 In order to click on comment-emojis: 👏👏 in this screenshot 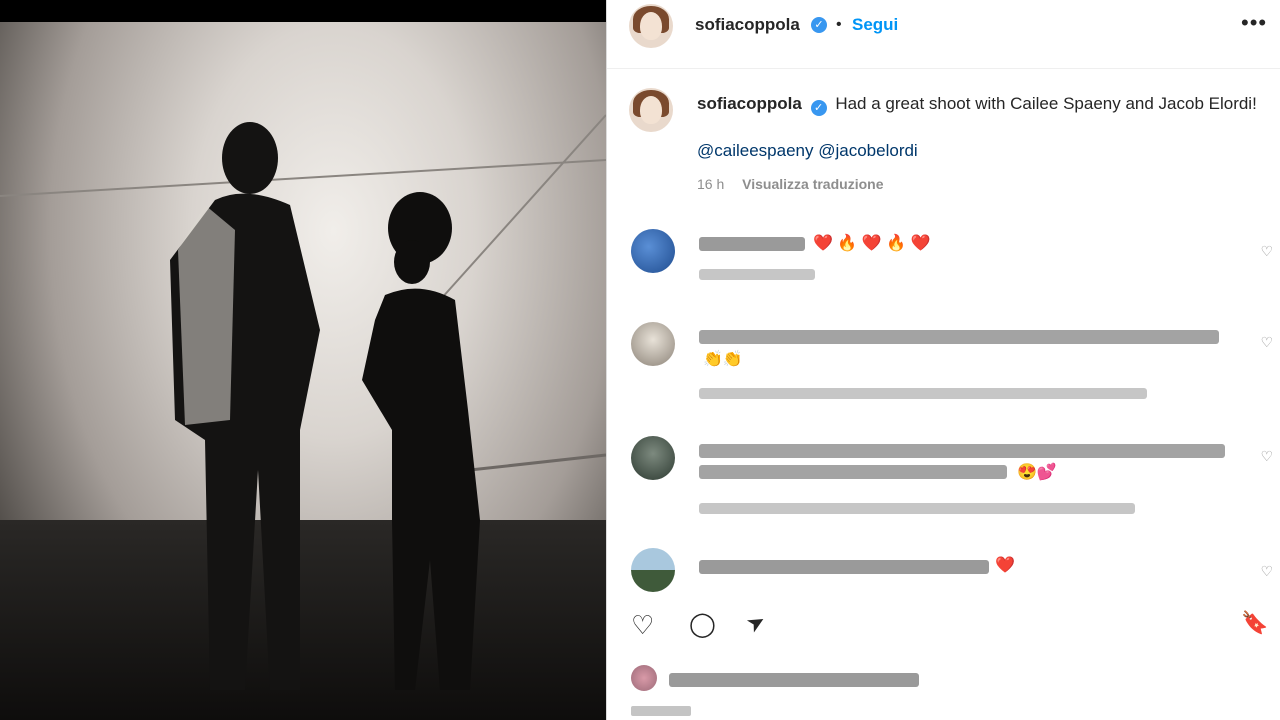, I will do `click(723, 359)`.